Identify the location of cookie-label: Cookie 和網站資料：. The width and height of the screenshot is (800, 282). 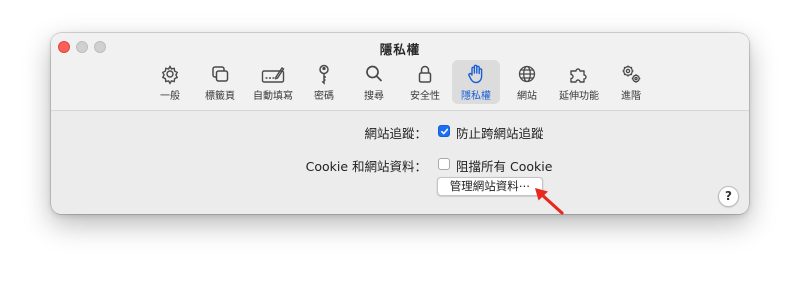
(366, 166).